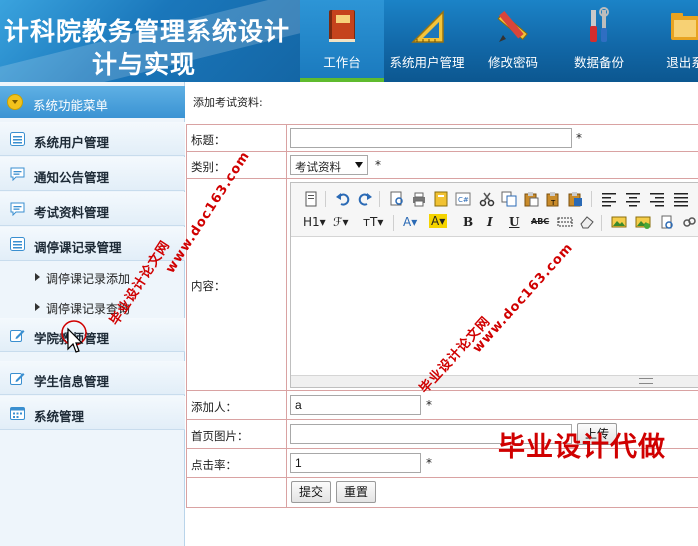 This screenshot has width=698, height=546. What do you see at coordinates (78, 247) in the screenshot?
I see `sidebar-item-label: 调停课记录管理` at bounding box center [78, 247].